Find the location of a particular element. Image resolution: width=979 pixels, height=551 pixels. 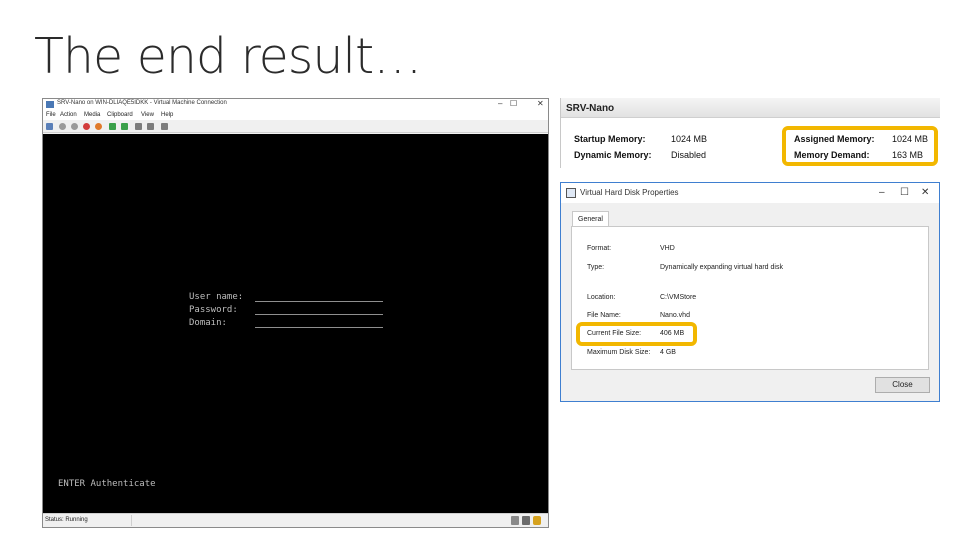

dynamic-memory-label: Dynamic Memory: is located at coordinates (613, 155).